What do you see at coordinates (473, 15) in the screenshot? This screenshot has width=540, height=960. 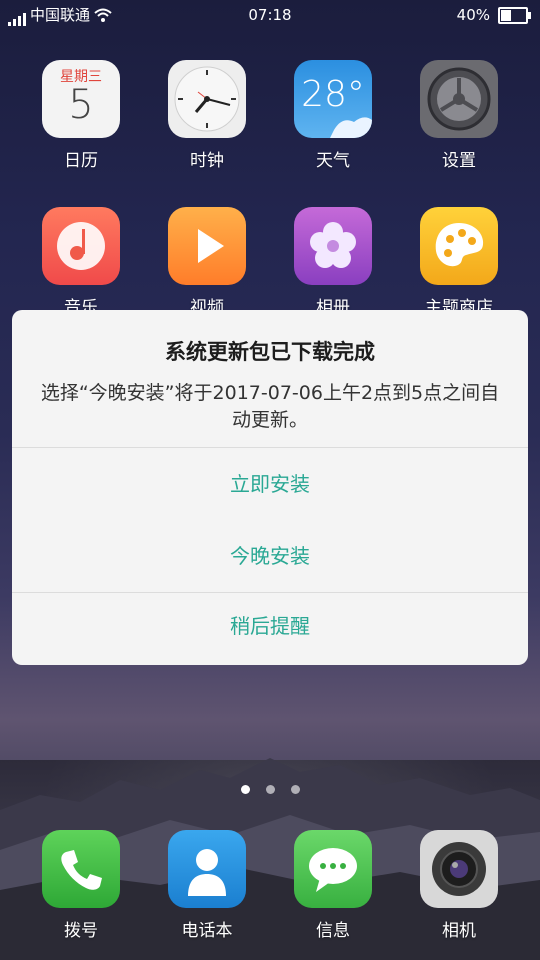 I see `battery-percent: 40%` at bounding box center [473, 15].